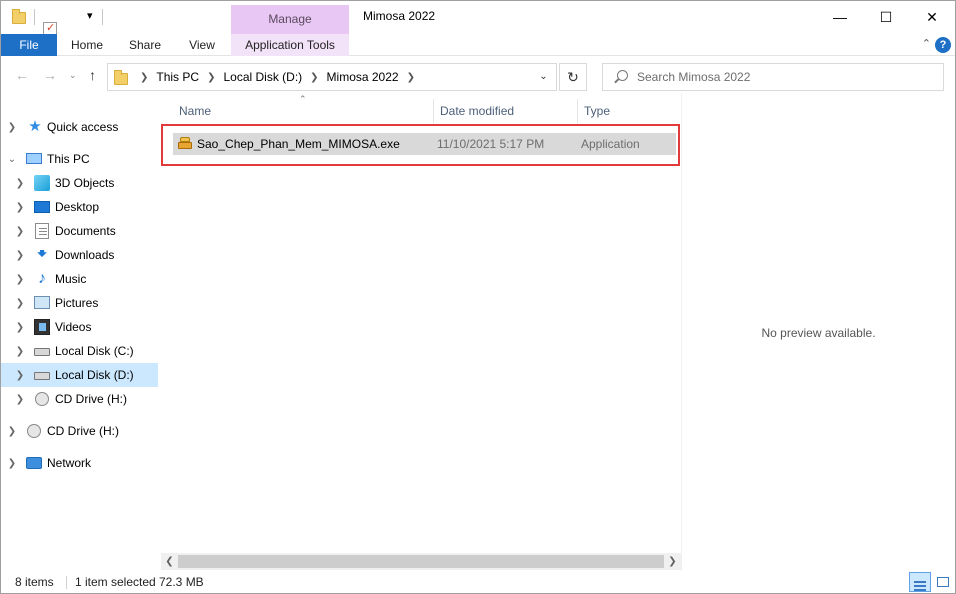 This screenshot has width=956, height=594. What do you see at coordinates (90, 15) in the screenshot?
I see `customize-toolbar-icon: ▾` at bounding box center [90, 15].